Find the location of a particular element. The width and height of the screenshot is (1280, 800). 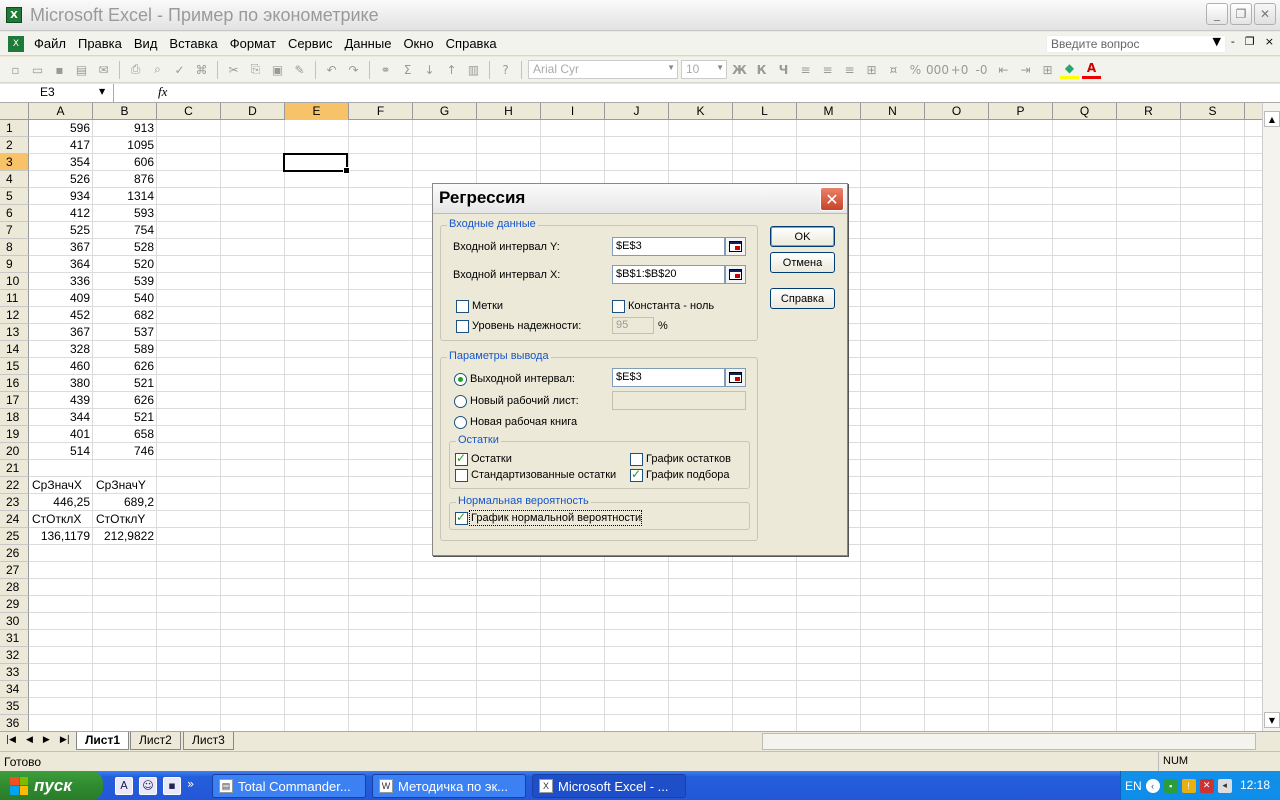

cell-a10: 336 is located at coordinates (61, 281).